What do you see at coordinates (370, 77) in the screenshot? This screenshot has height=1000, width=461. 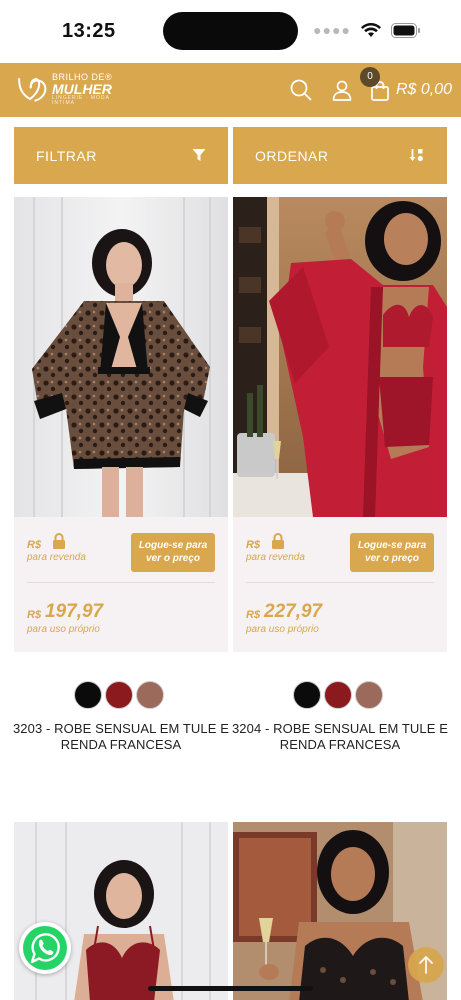 I see `cart-count-badge: 0` at bounding box center [370, 77].